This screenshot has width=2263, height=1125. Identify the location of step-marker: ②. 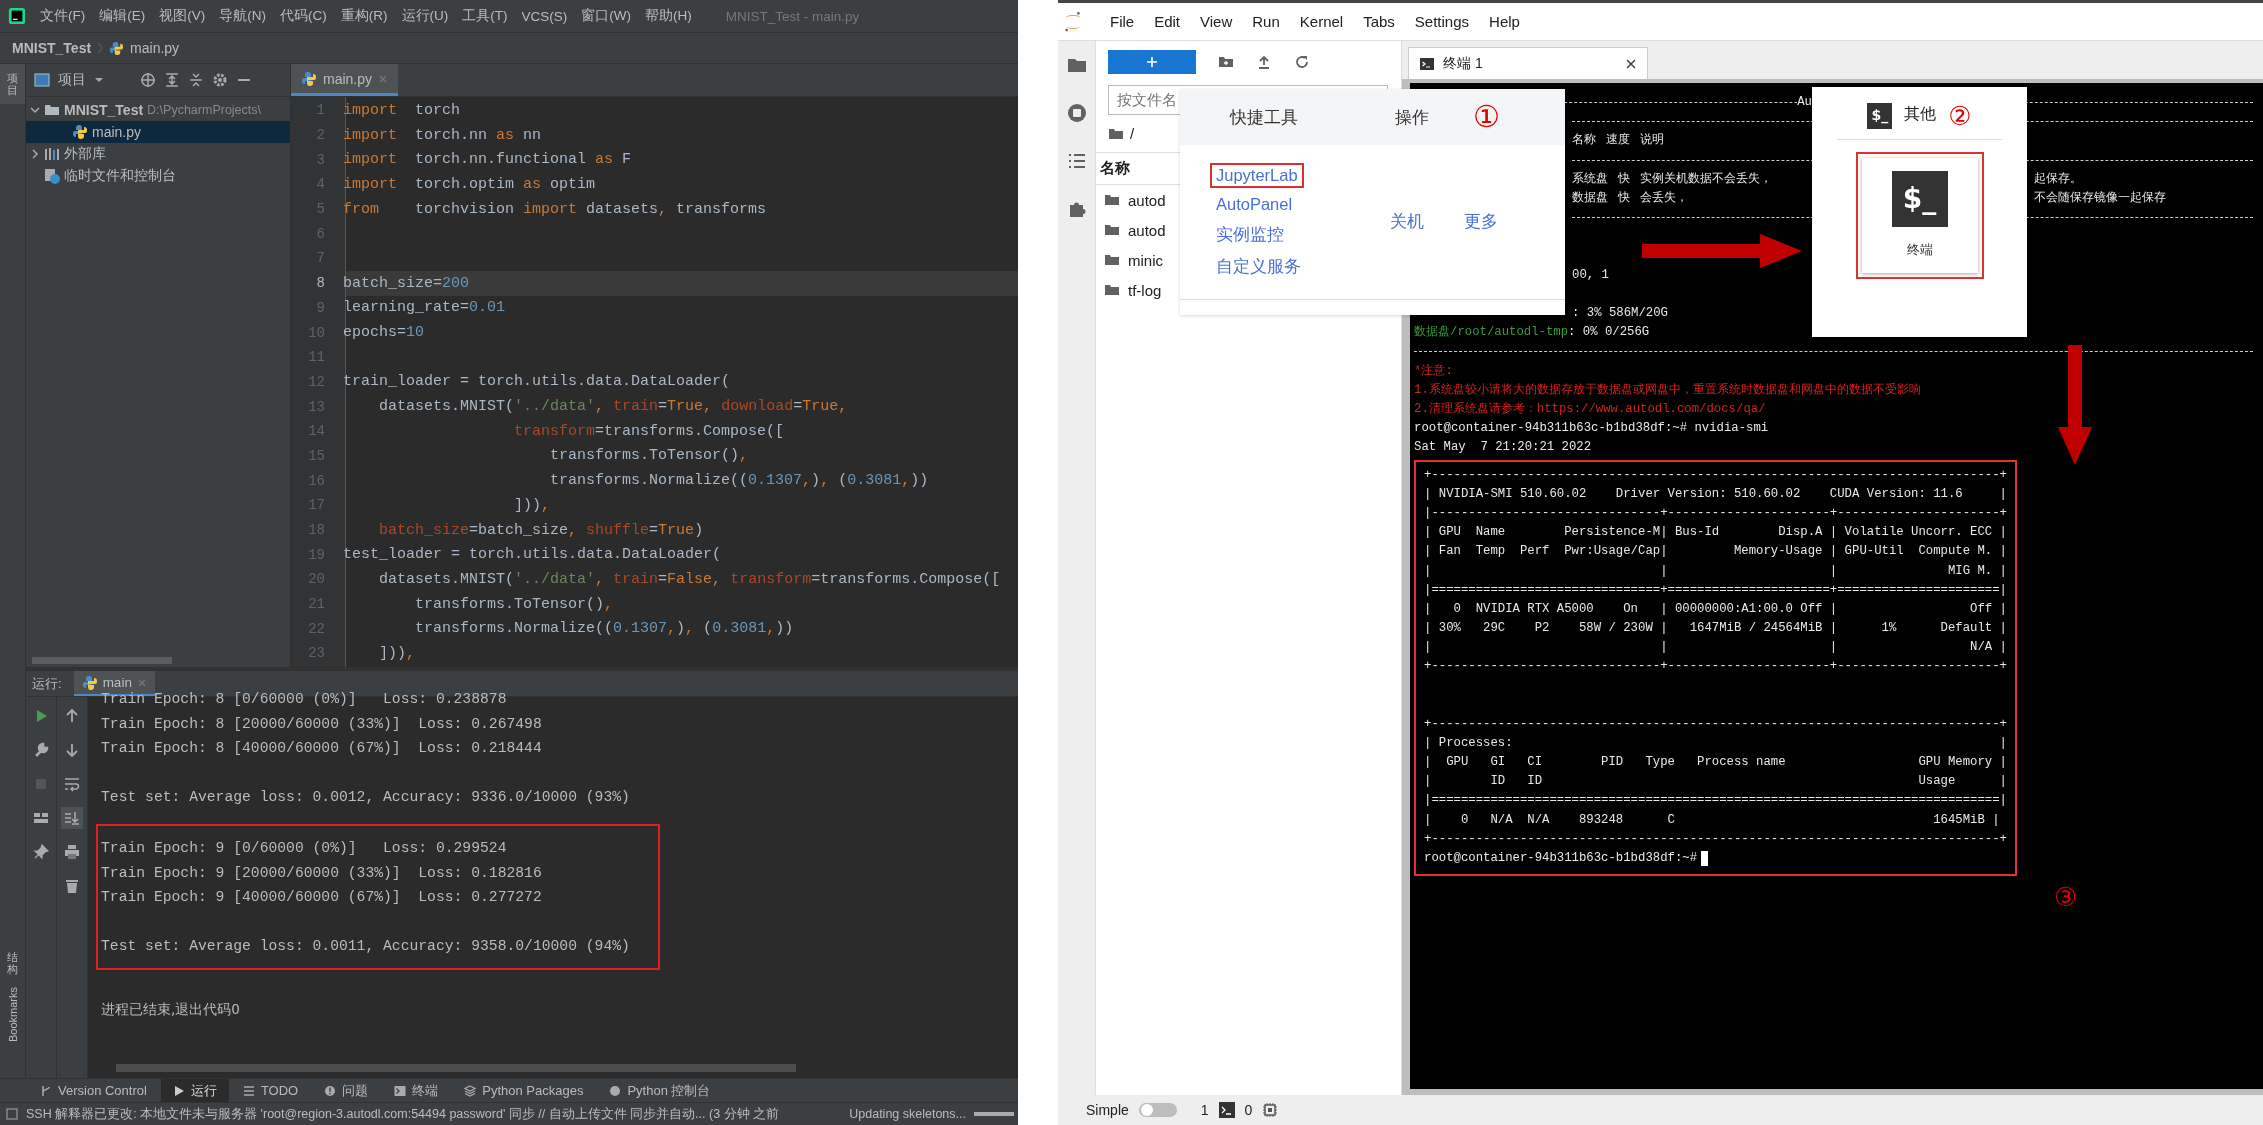
(1960, 116).